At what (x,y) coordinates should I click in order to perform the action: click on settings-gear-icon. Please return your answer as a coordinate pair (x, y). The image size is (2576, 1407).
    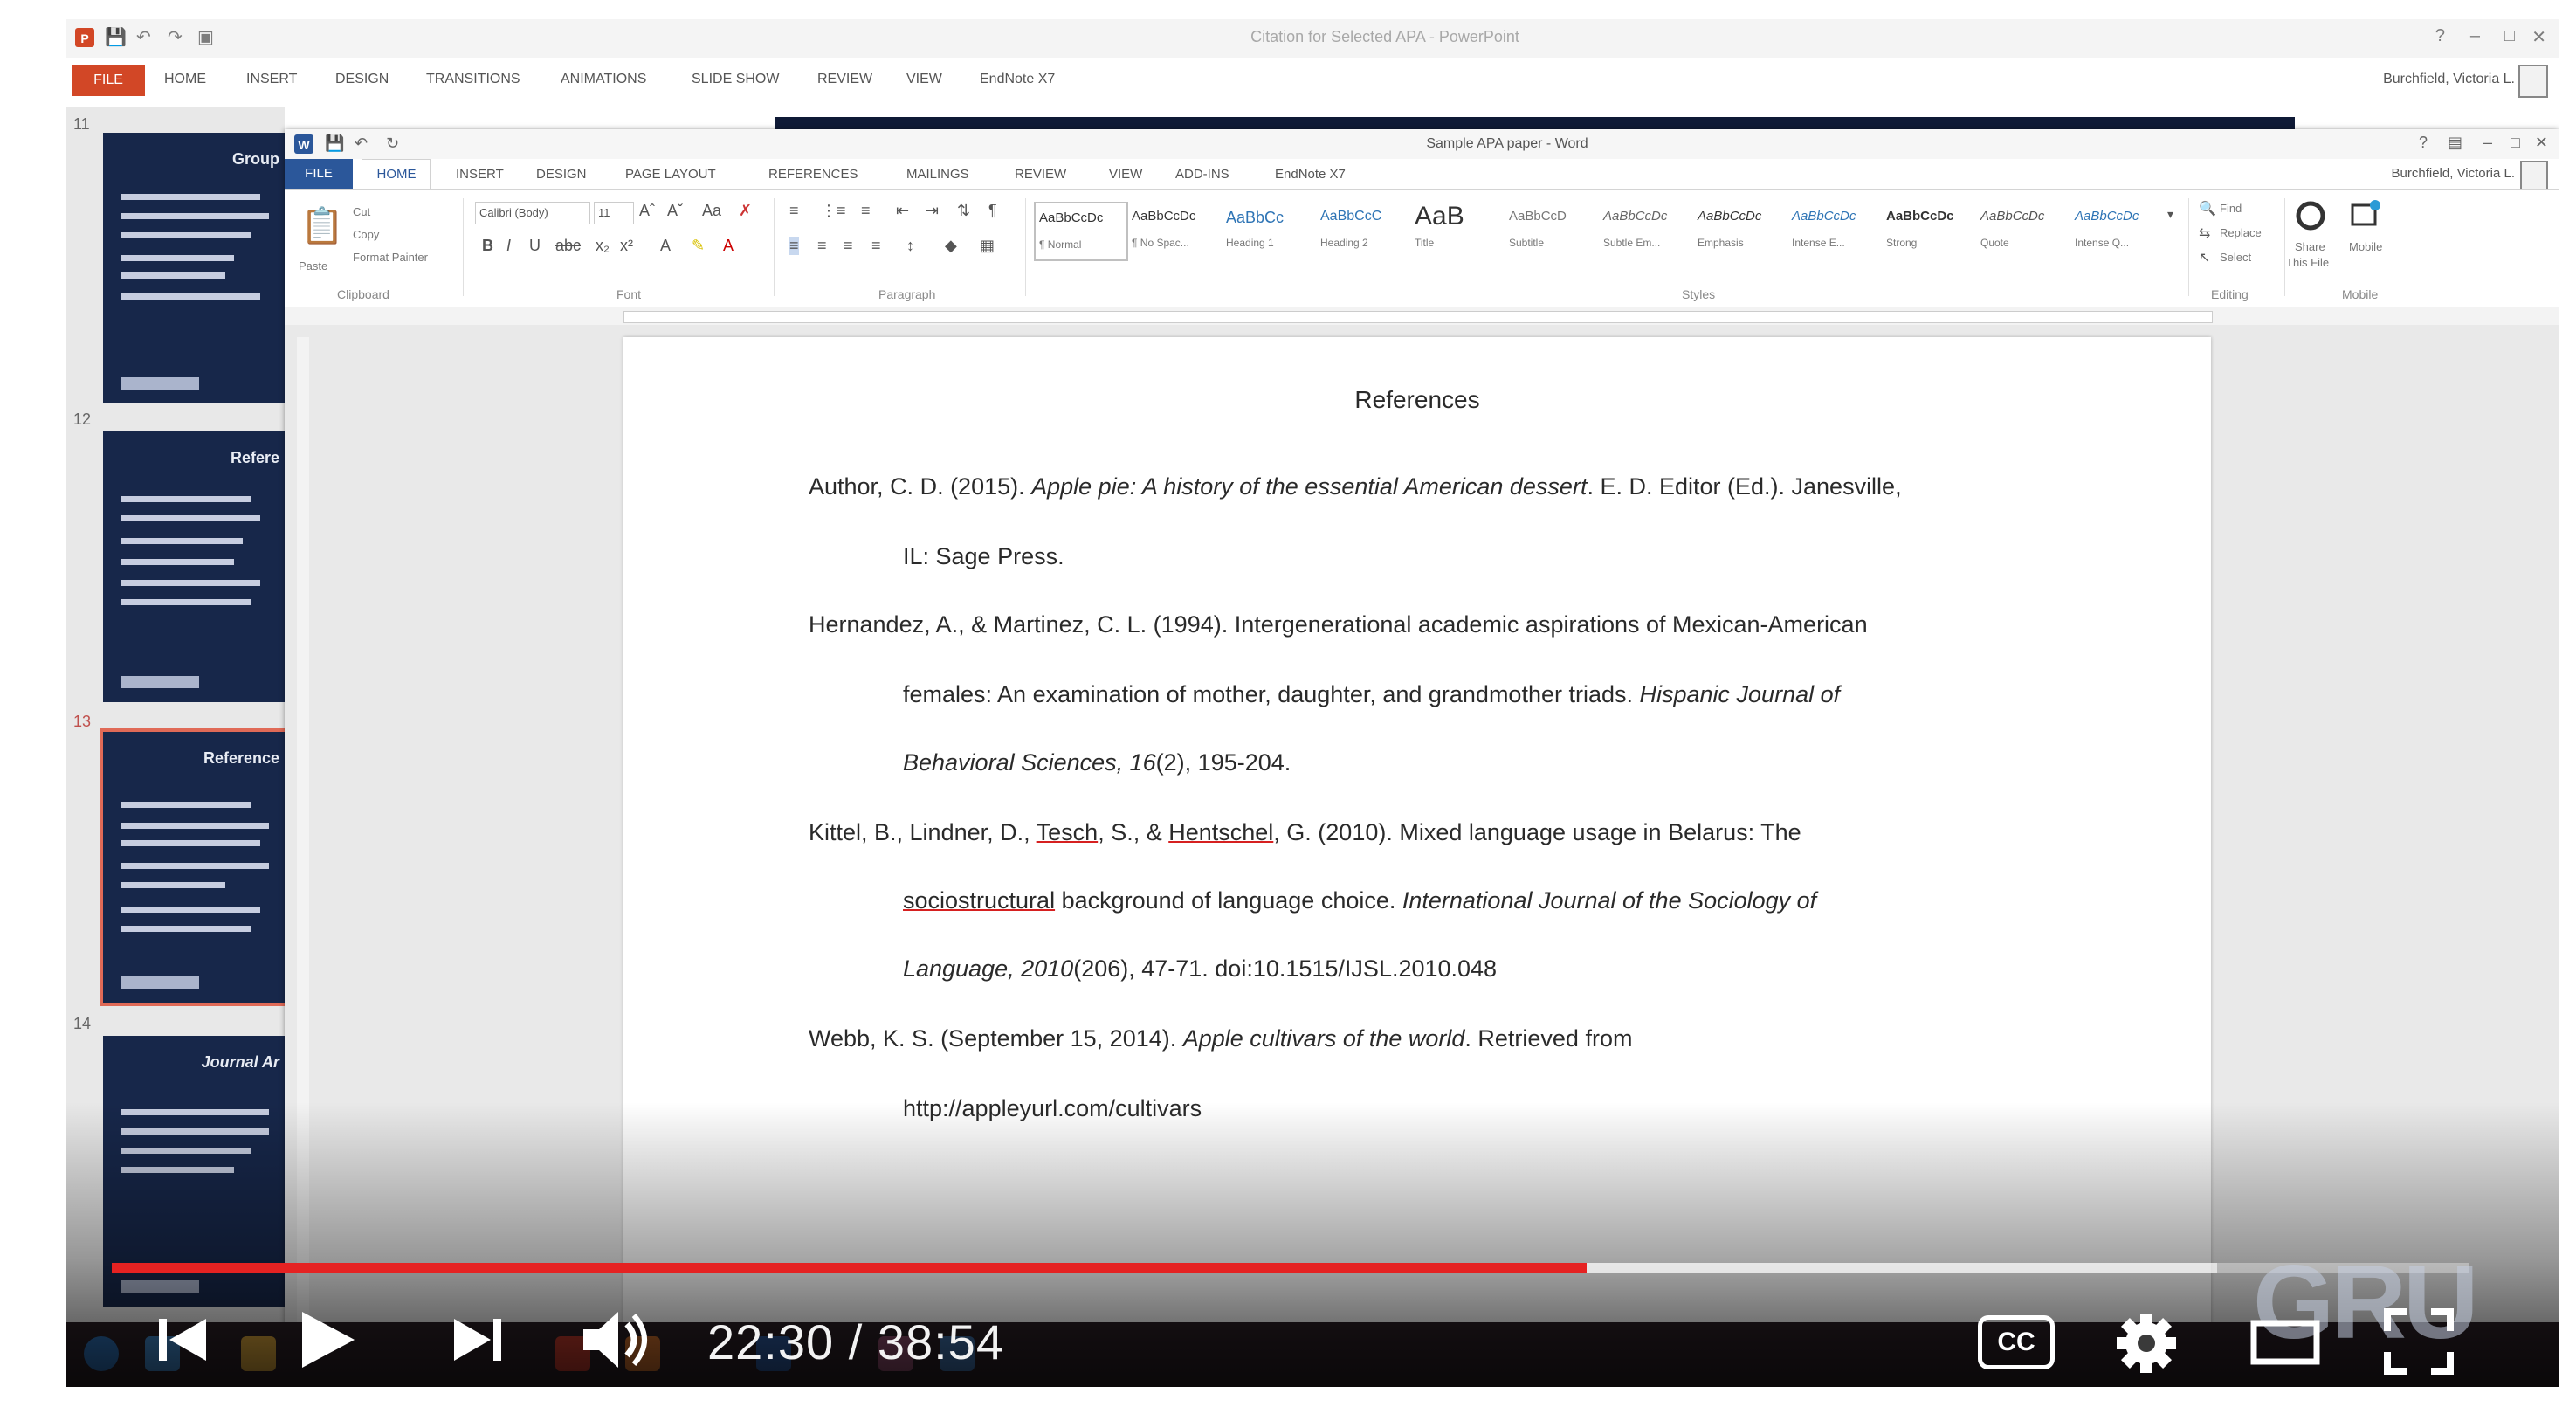
    Looking at the image, I should click on (2146, 1344).